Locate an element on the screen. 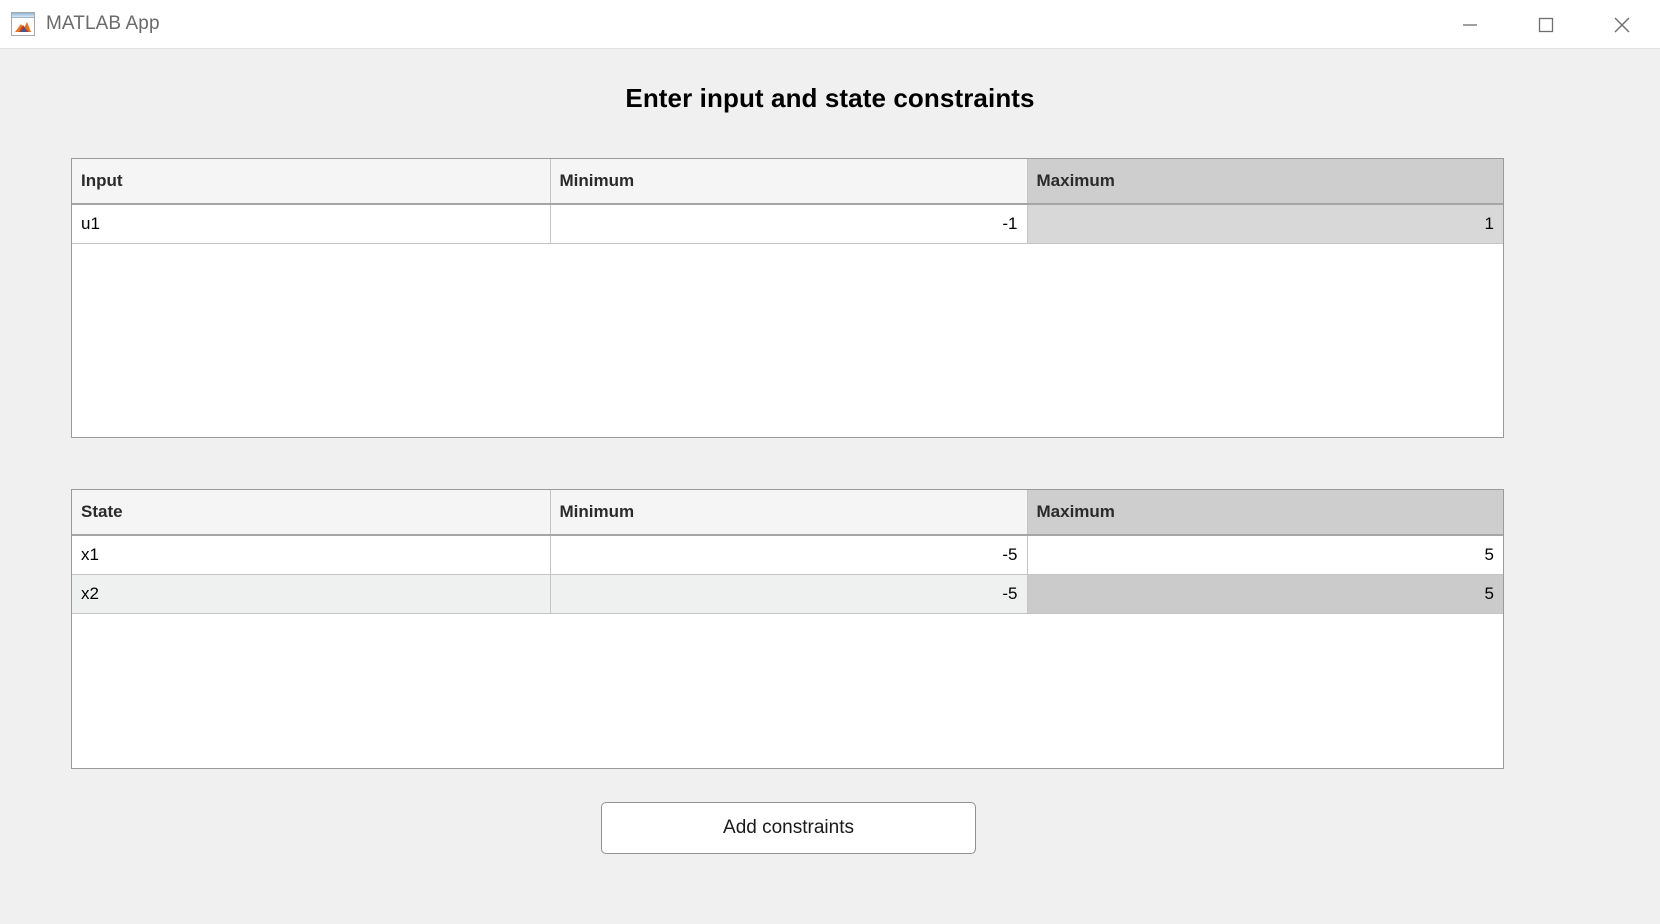 This screenshot has height=924, width=1660. minimize-button is located at coordinates (1470, 24).